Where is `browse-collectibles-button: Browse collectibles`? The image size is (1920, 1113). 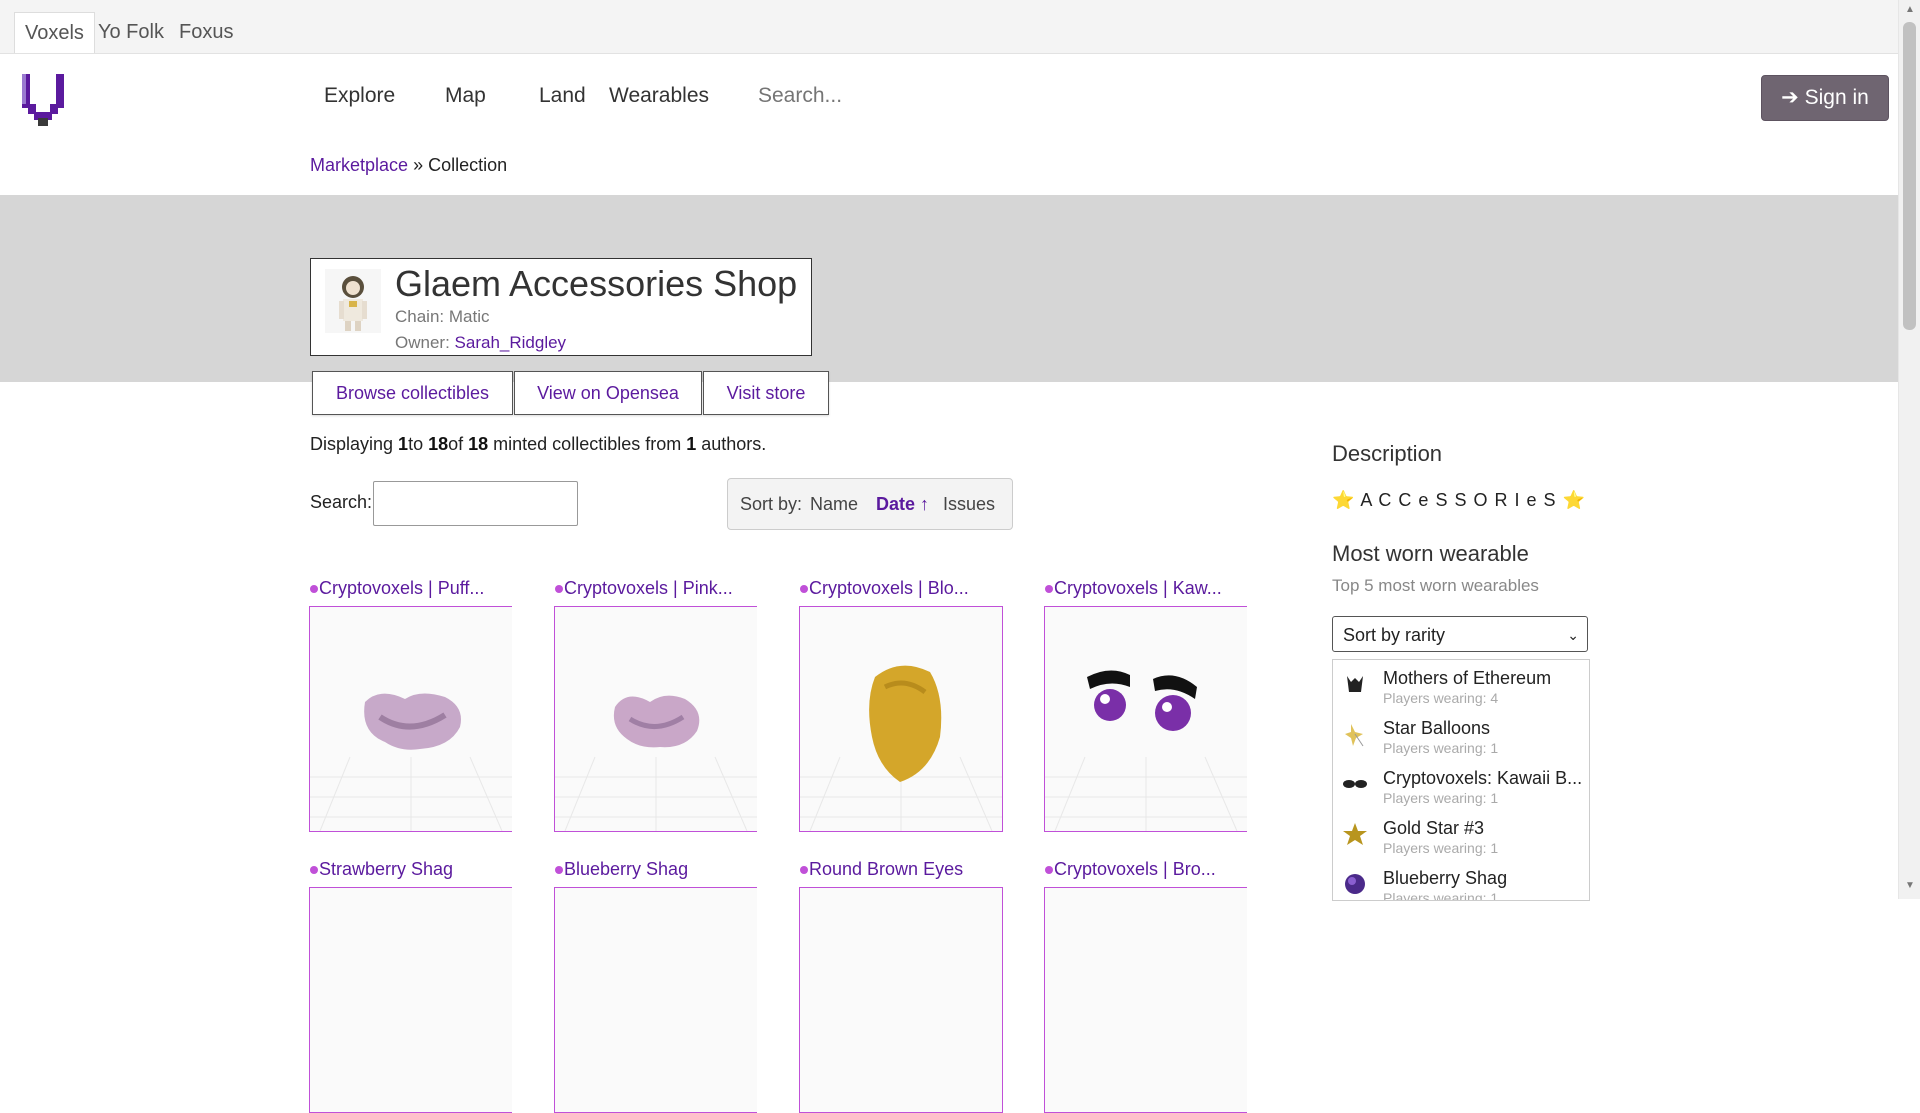 browse-collectibles-button: Browse collectibles is located at coordinates (412, 393).